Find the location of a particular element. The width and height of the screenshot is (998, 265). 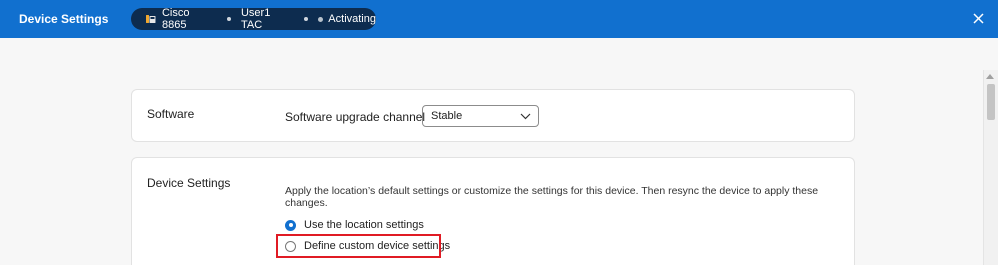

device-model: Cisco 8865 is located at coordinates (175, 19).